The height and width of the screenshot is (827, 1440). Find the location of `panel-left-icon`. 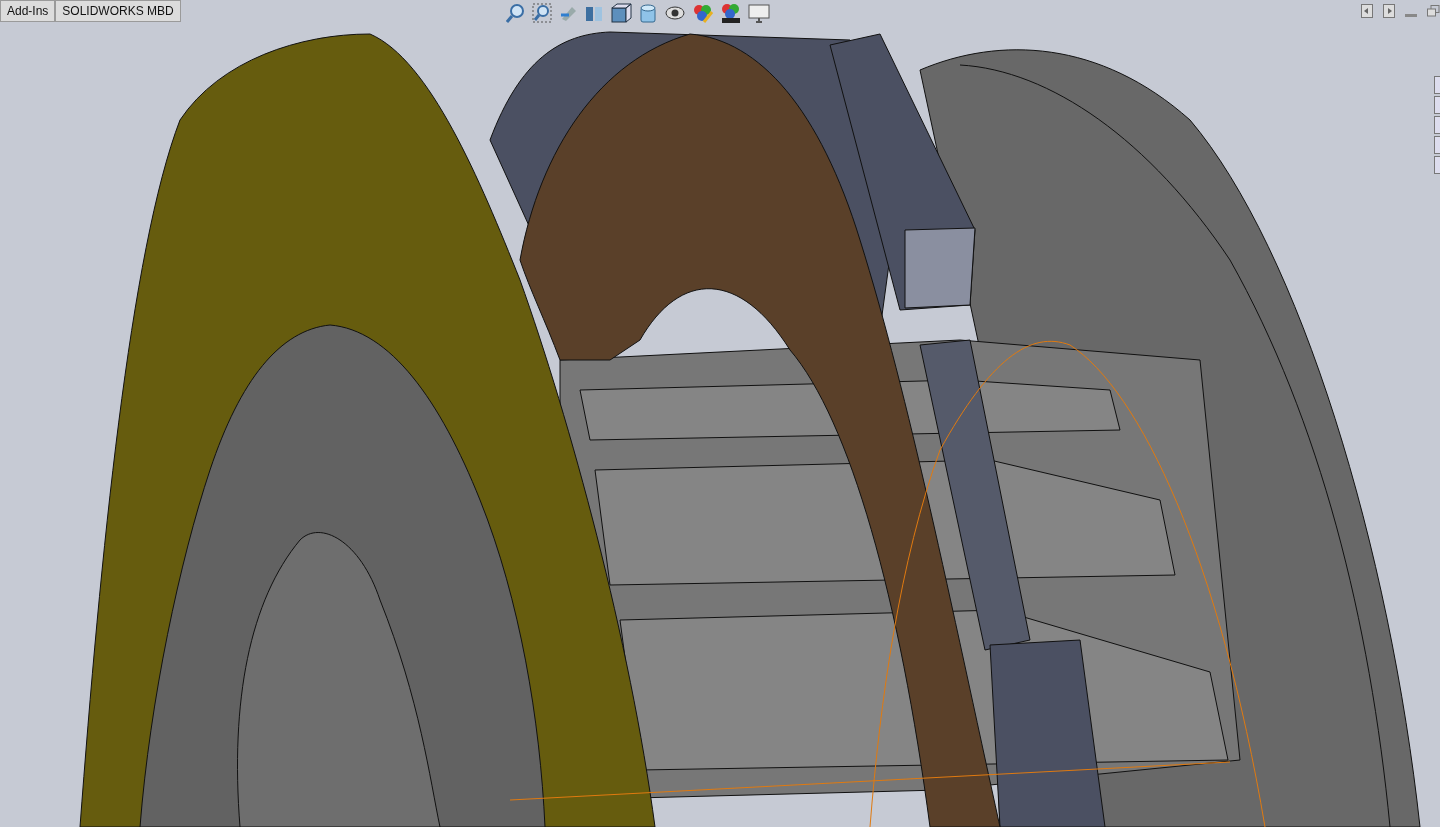

panel-left-icon is located at coordinates (1367, 11).